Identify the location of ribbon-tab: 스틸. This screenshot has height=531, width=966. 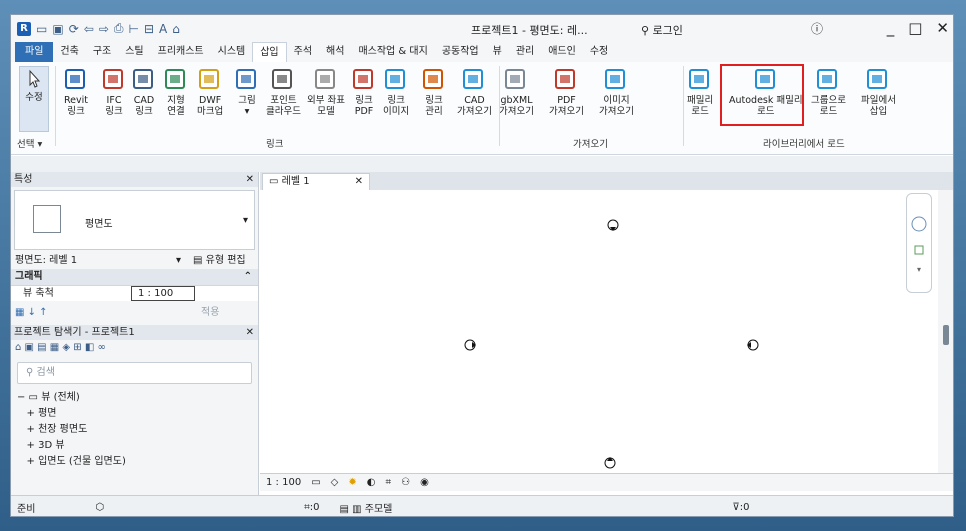
(134, 52).